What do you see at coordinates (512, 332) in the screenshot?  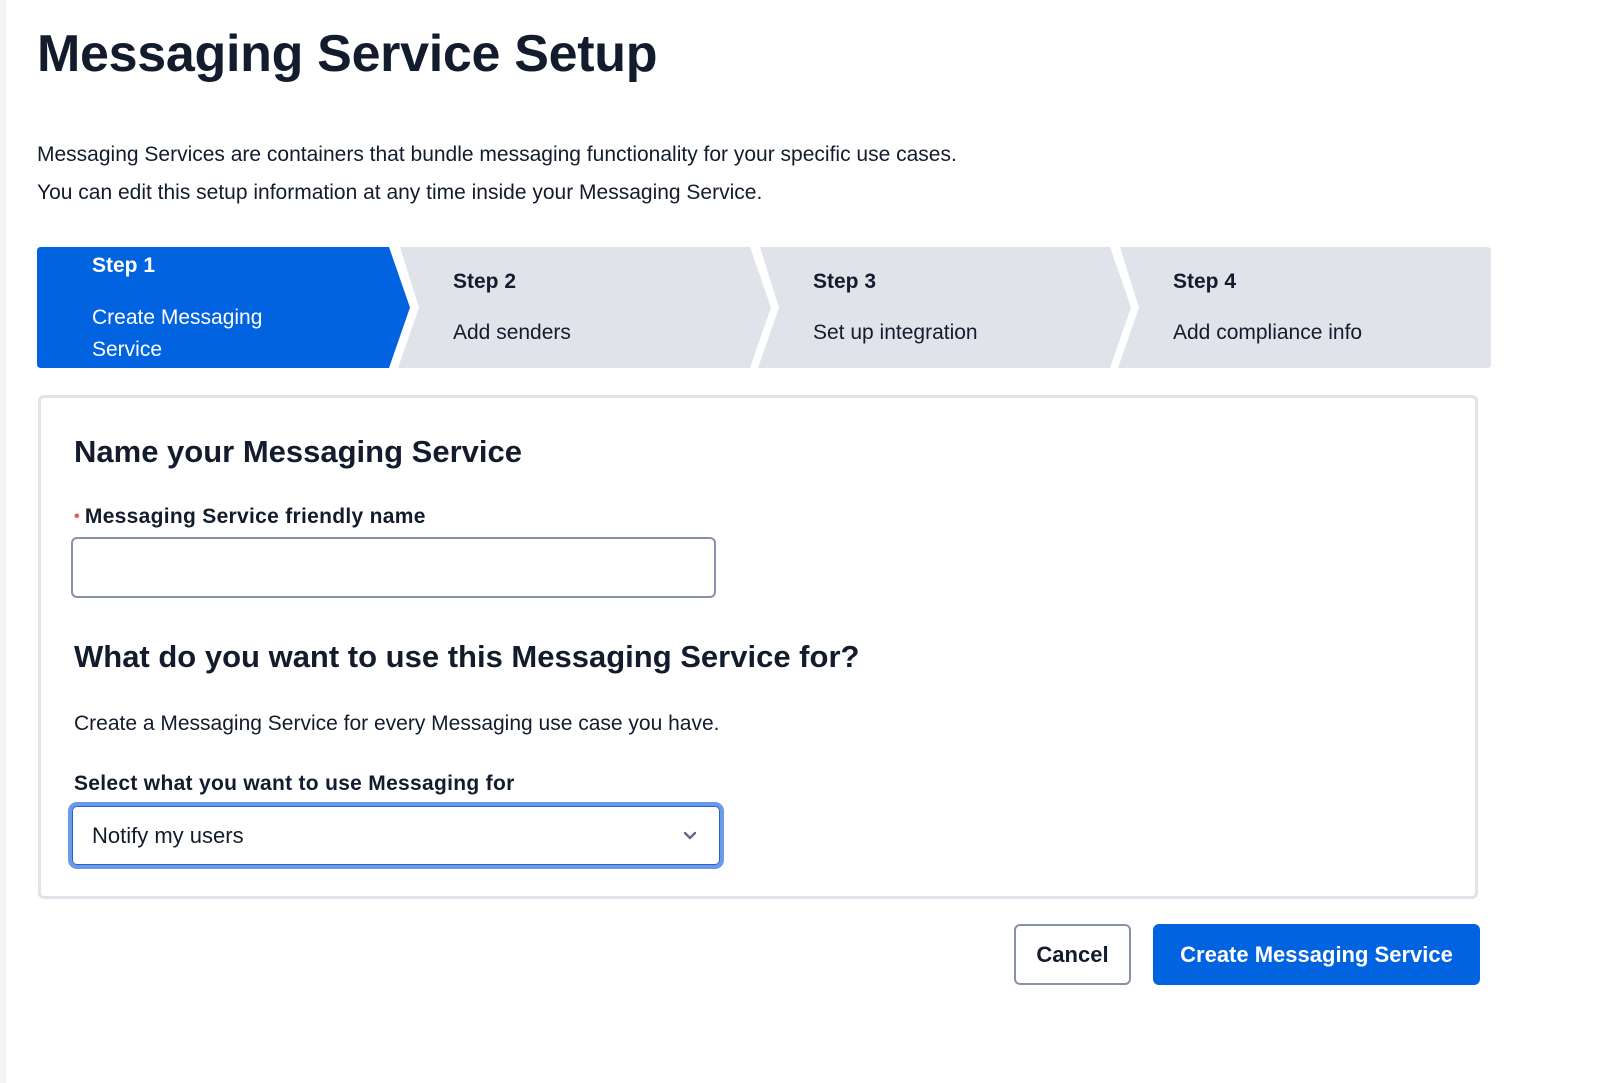 I see `step-2-label: Add senders` at bounding box center [512, 332].